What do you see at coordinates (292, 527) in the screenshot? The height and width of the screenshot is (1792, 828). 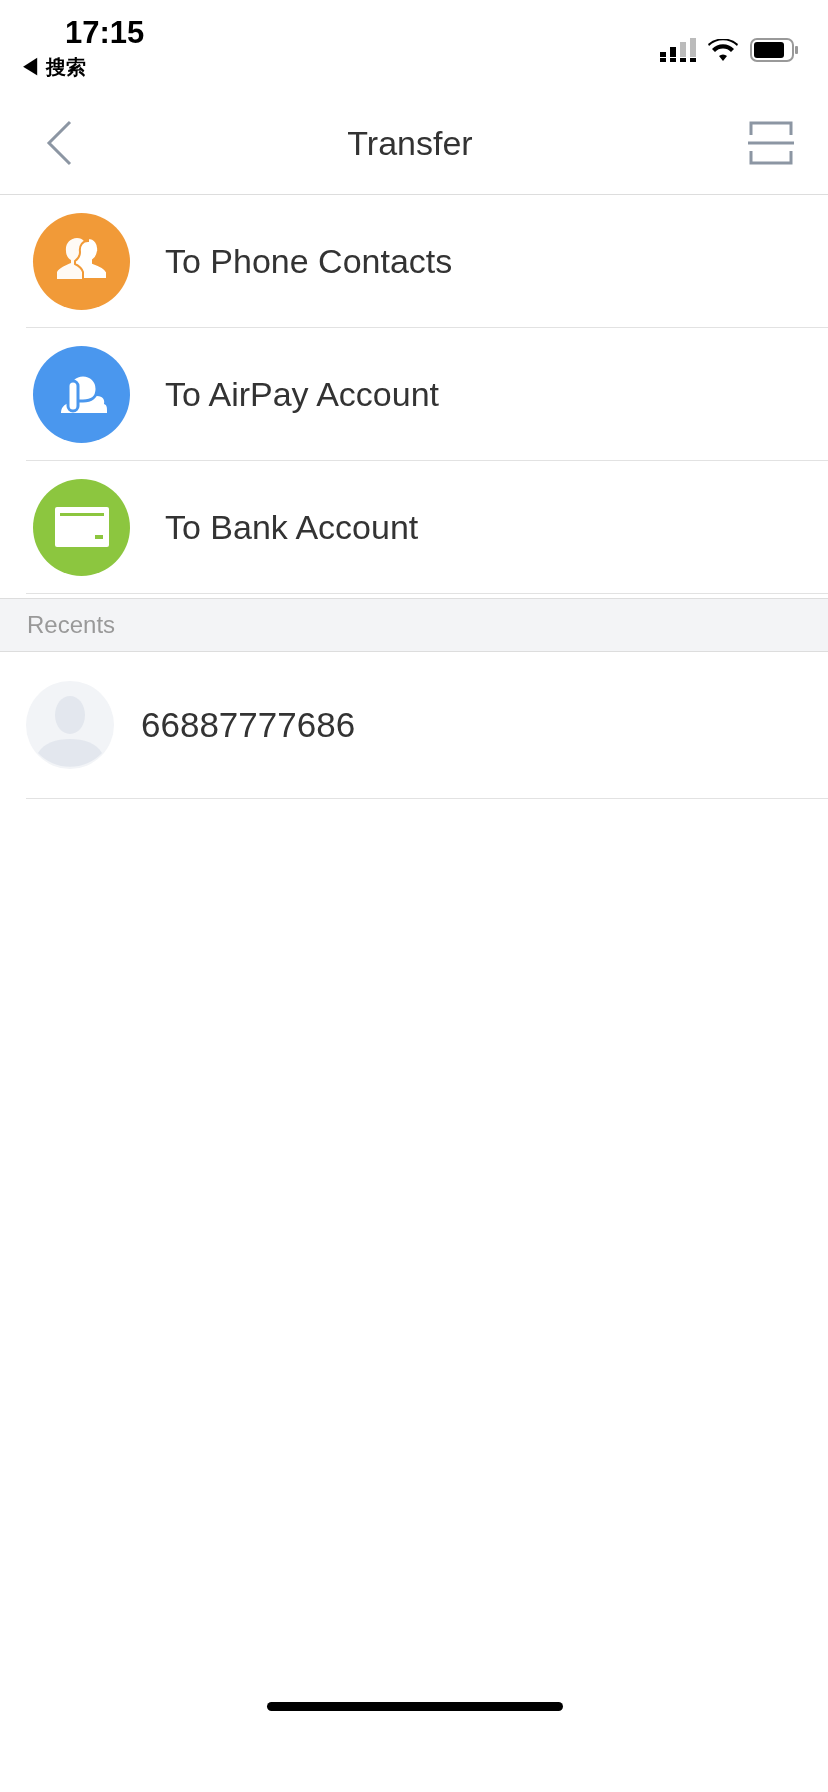 I see `option-label: To Bank Account` at bounding box center [292, 527].